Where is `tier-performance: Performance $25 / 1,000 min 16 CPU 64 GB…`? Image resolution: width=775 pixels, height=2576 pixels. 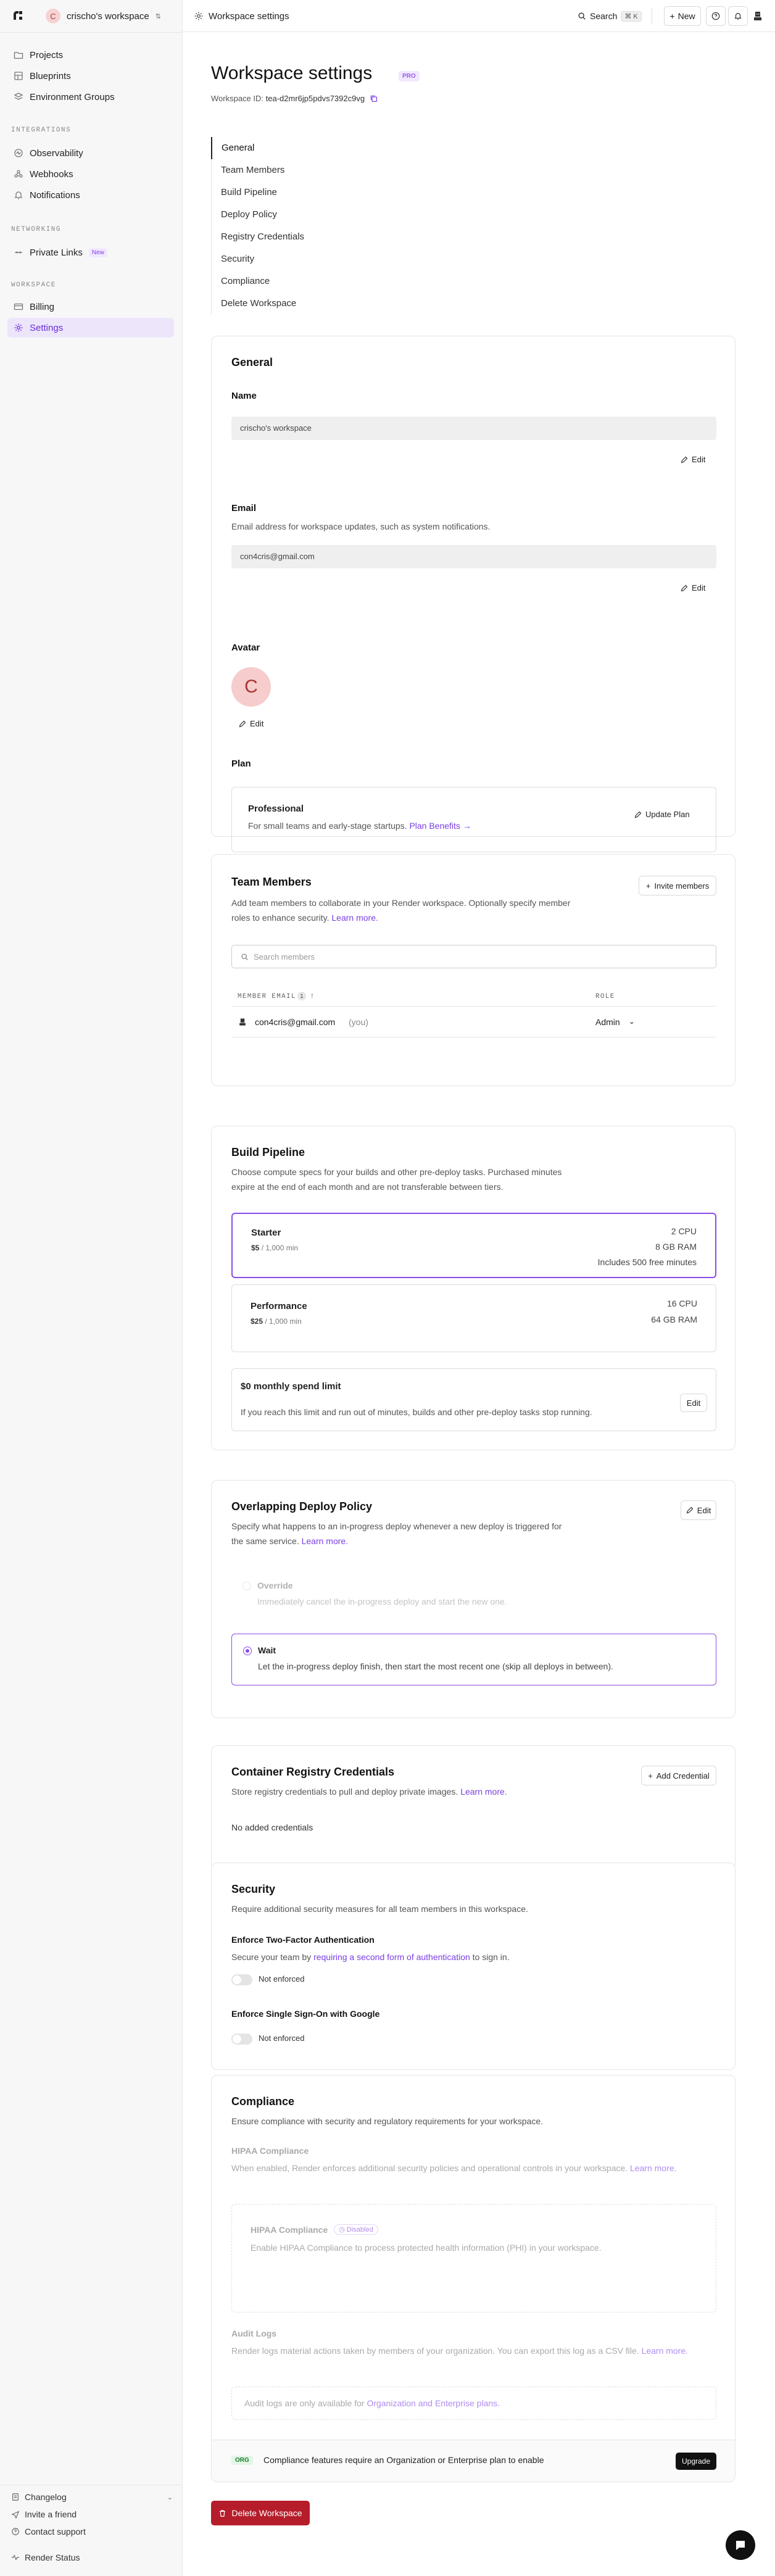
tier-performance: Performance $25 / 1,000 min 16 CPU 64 GB… is located at coordinates (473, 1318).